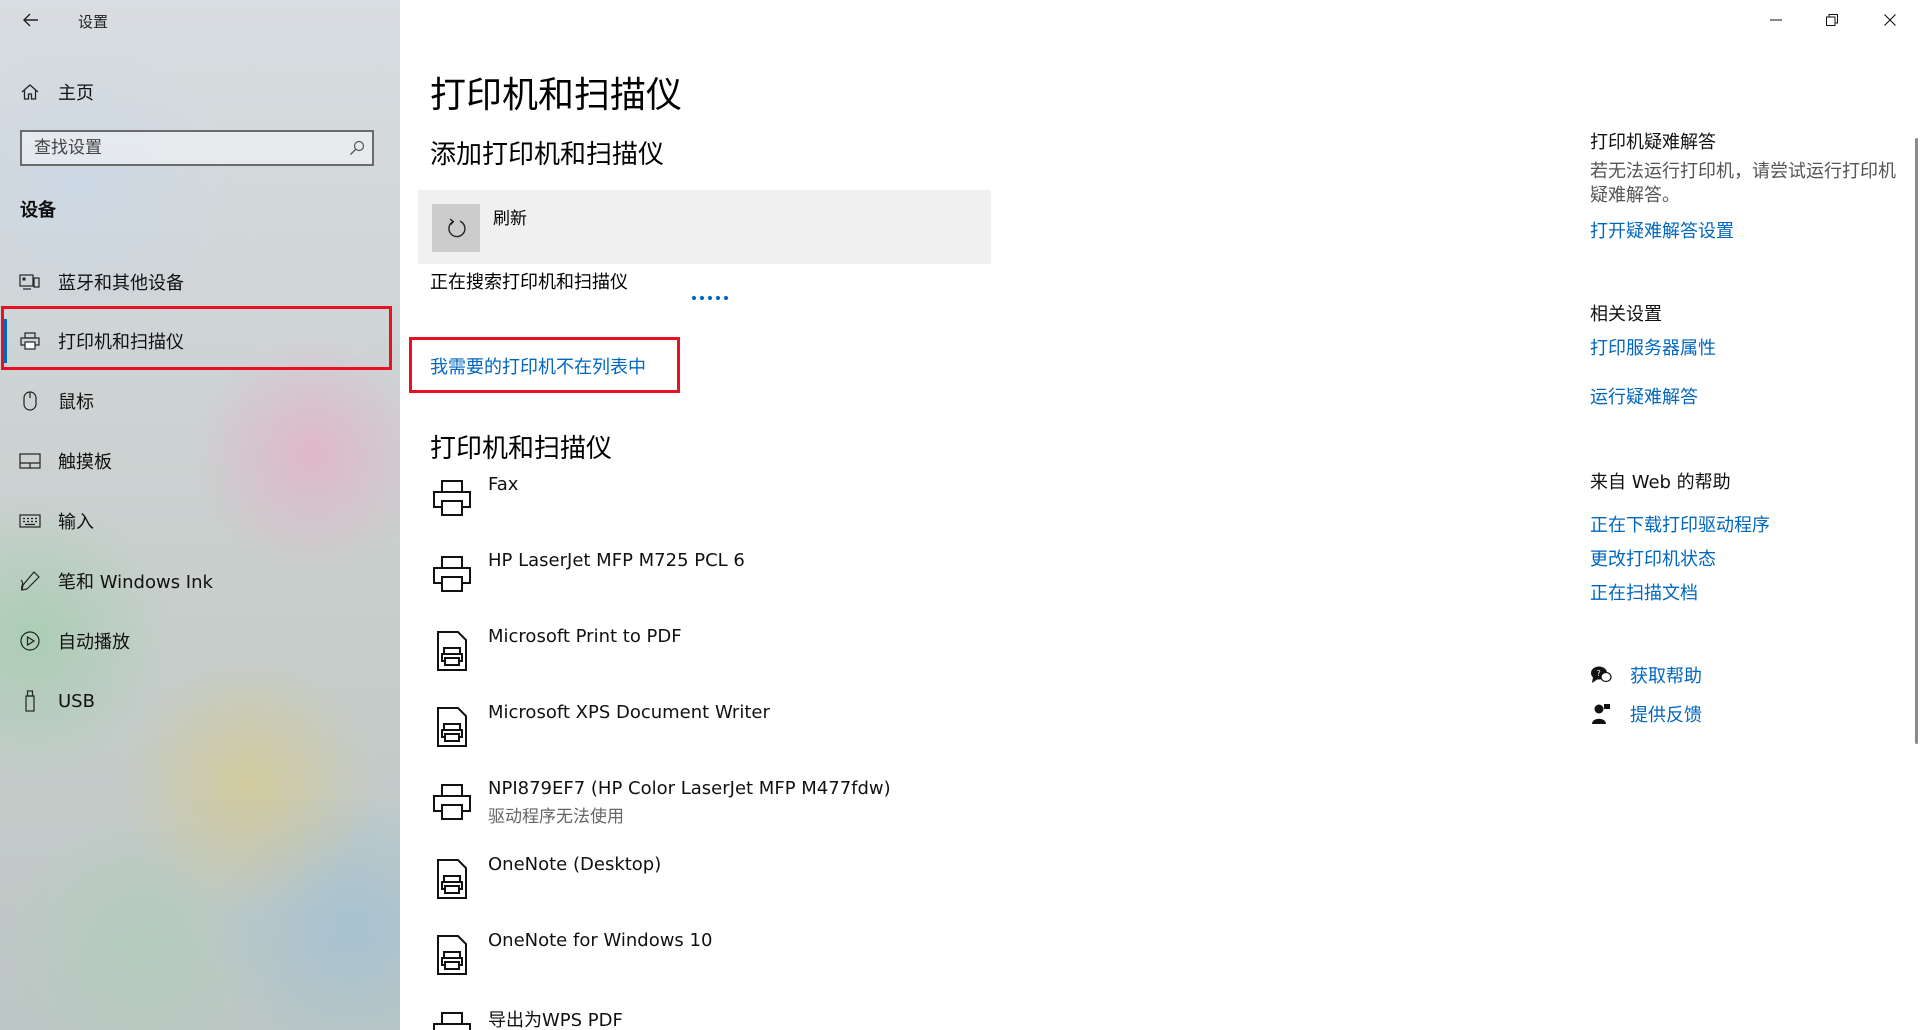 The height and width of the screenshot is (1030, 1920). I want to click on back-arrow-icon, so click(30, 20).